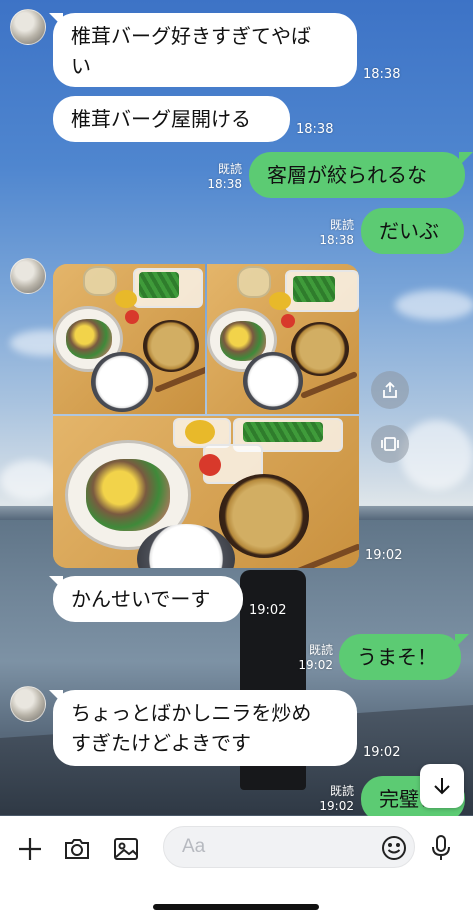  I want to click on message-input-placeholder: Aa, so click(194, 846).